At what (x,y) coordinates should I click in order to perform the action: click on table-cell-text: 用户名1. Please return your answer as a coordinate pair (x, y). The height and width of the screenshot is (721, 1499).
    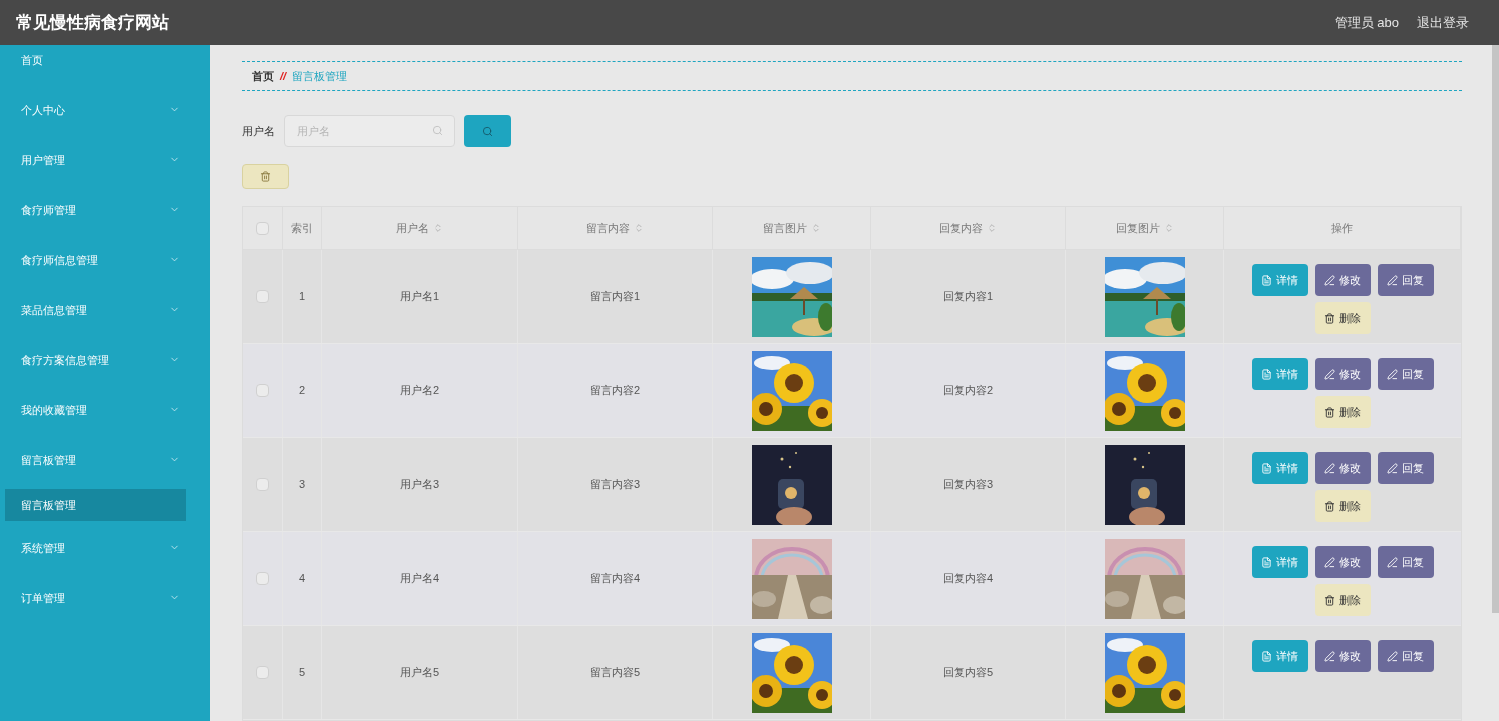
    Looking at the image, I should click on (419, 297).